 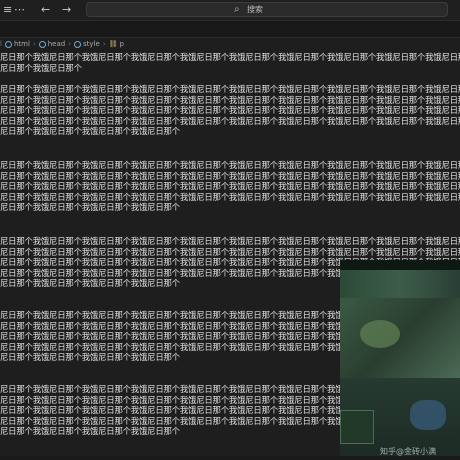 What do you see at coordinates (7, 10) in the screenshot?
I see `menu-icon: ≡` at bounding box center [7, 10].